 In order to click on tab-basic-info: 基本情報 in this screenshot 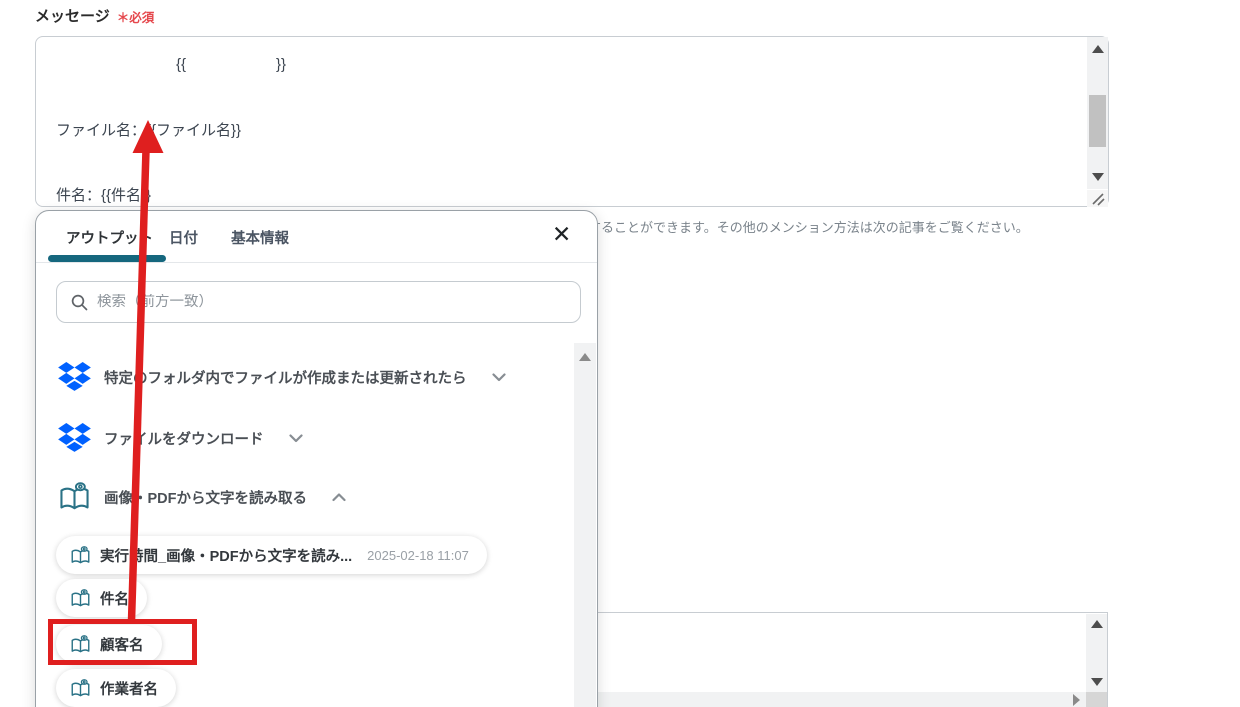, I will do `click(260, 237)`.